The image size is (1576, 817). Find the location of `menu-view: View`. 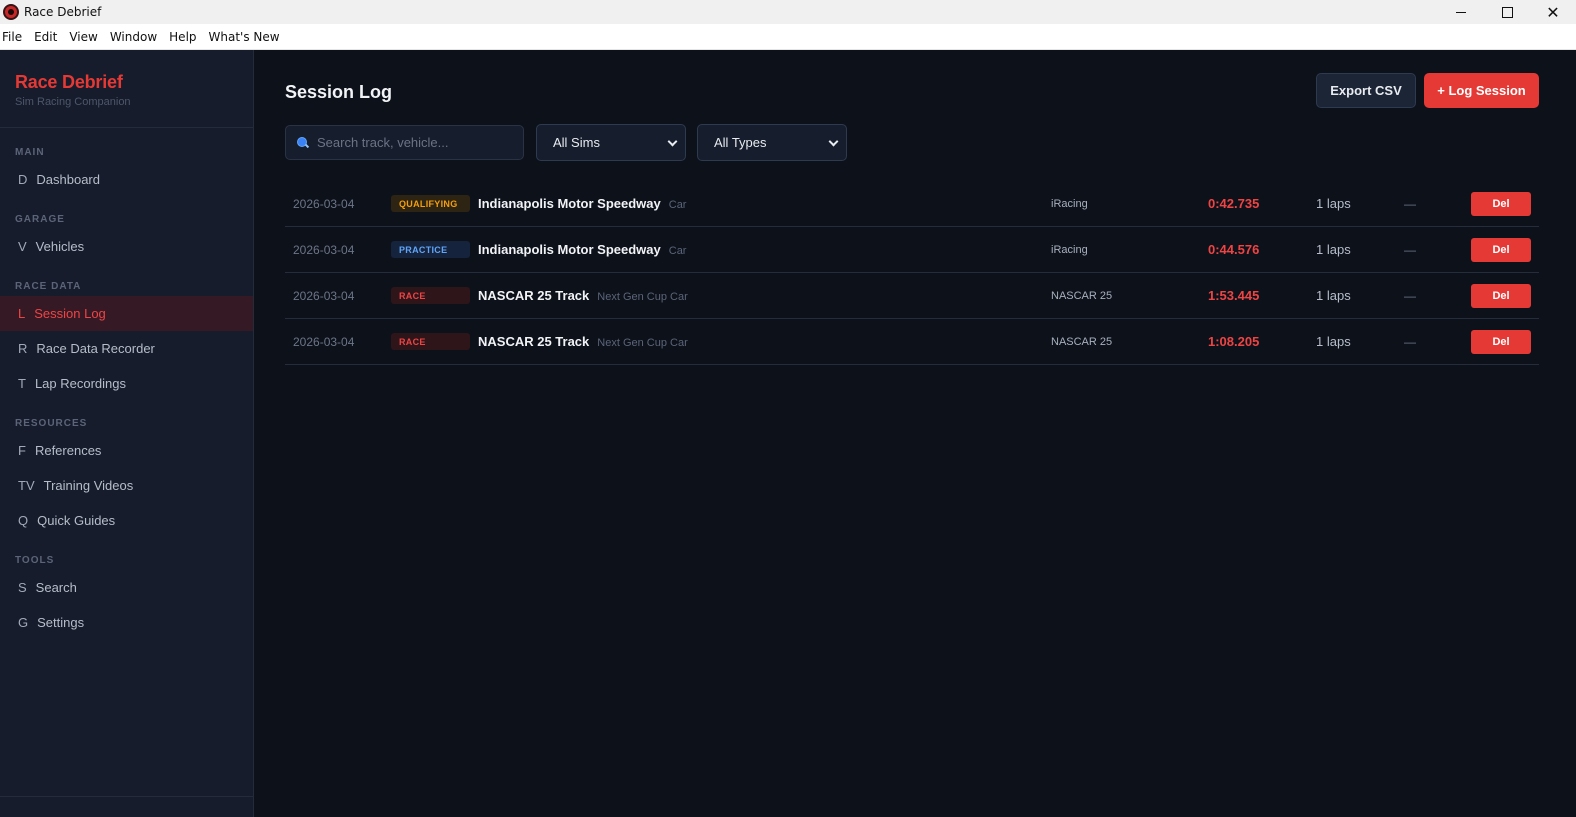

menu-view: View is located at coordinates (83, 37).